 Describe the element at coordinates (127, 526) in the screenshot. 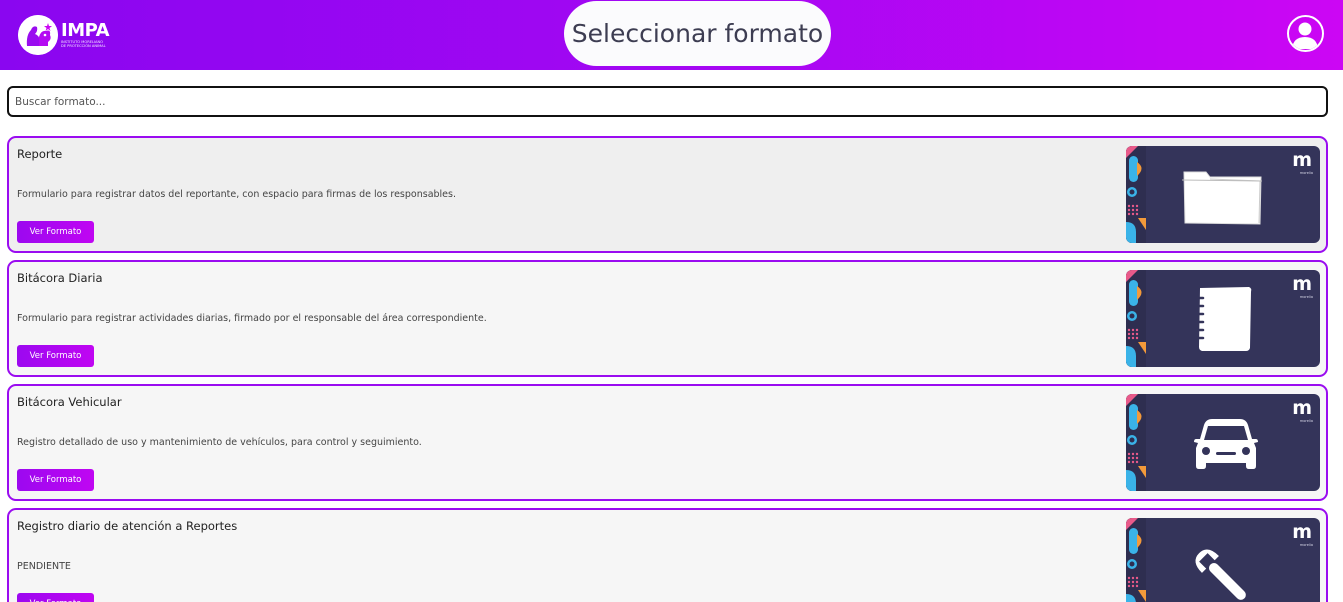

I see `format-title: Registro diario de atención a Reportes` at that location.